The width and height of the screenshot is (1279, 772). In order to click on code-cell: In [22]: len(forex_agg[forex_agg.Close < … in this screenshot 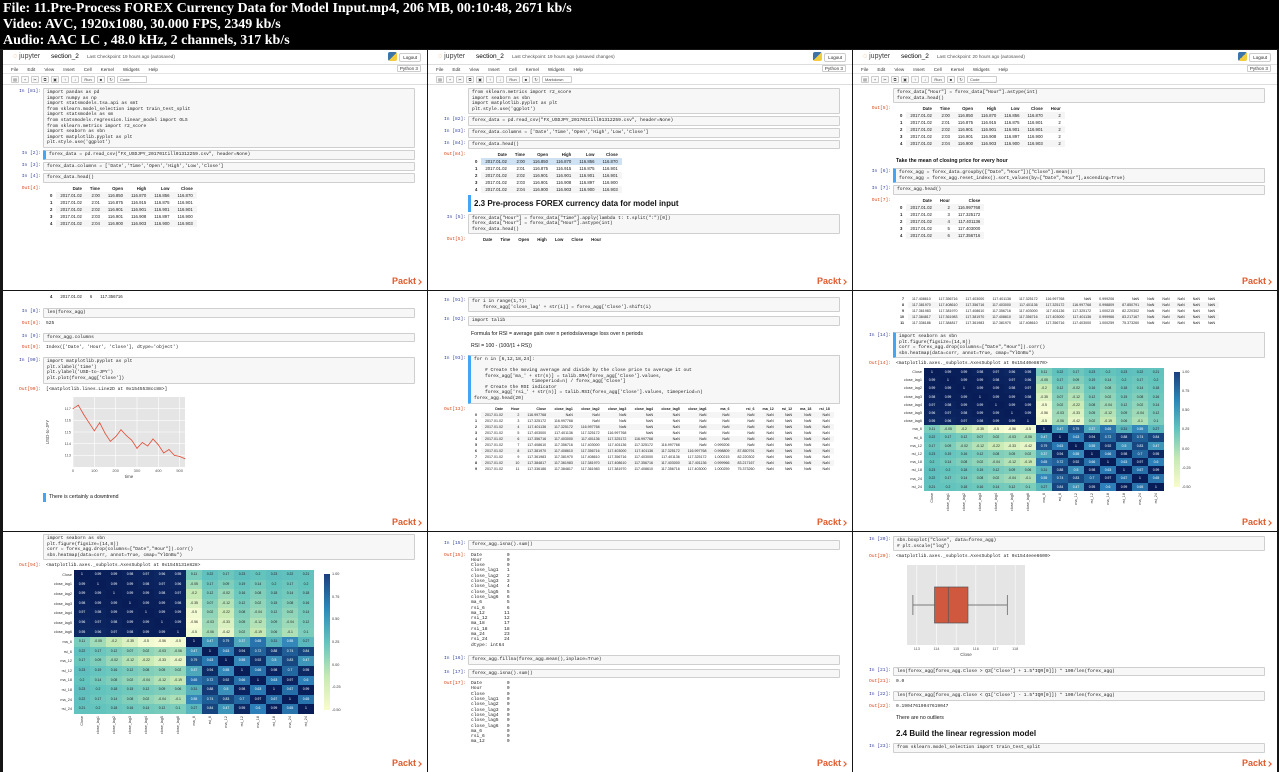, I will do `click(1067, 696)`.